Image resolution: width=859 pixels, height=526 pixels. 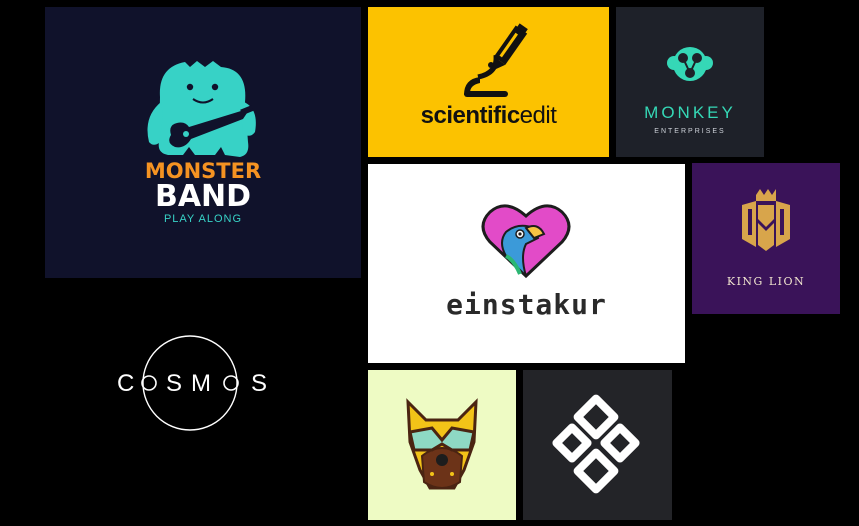 I want to click on cosmos-letter-s1: S, so click(x=174, y=383).